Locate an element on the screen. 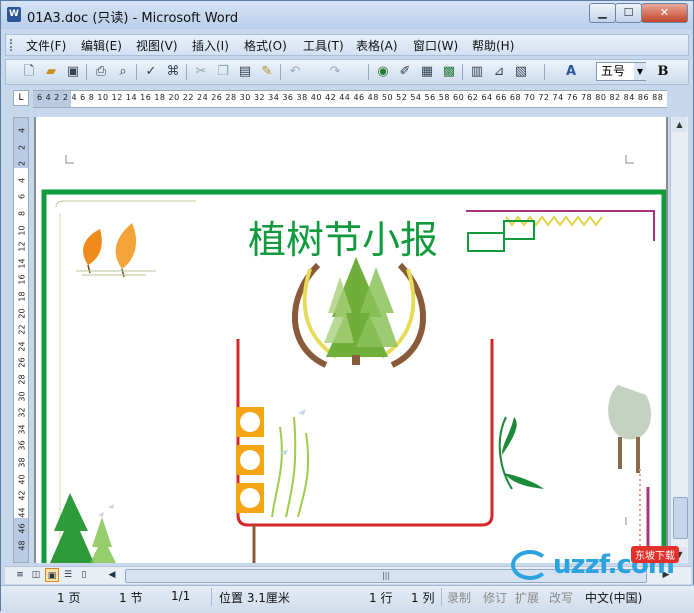  print-icon: ⎙ is located at coordinates (101, 72).